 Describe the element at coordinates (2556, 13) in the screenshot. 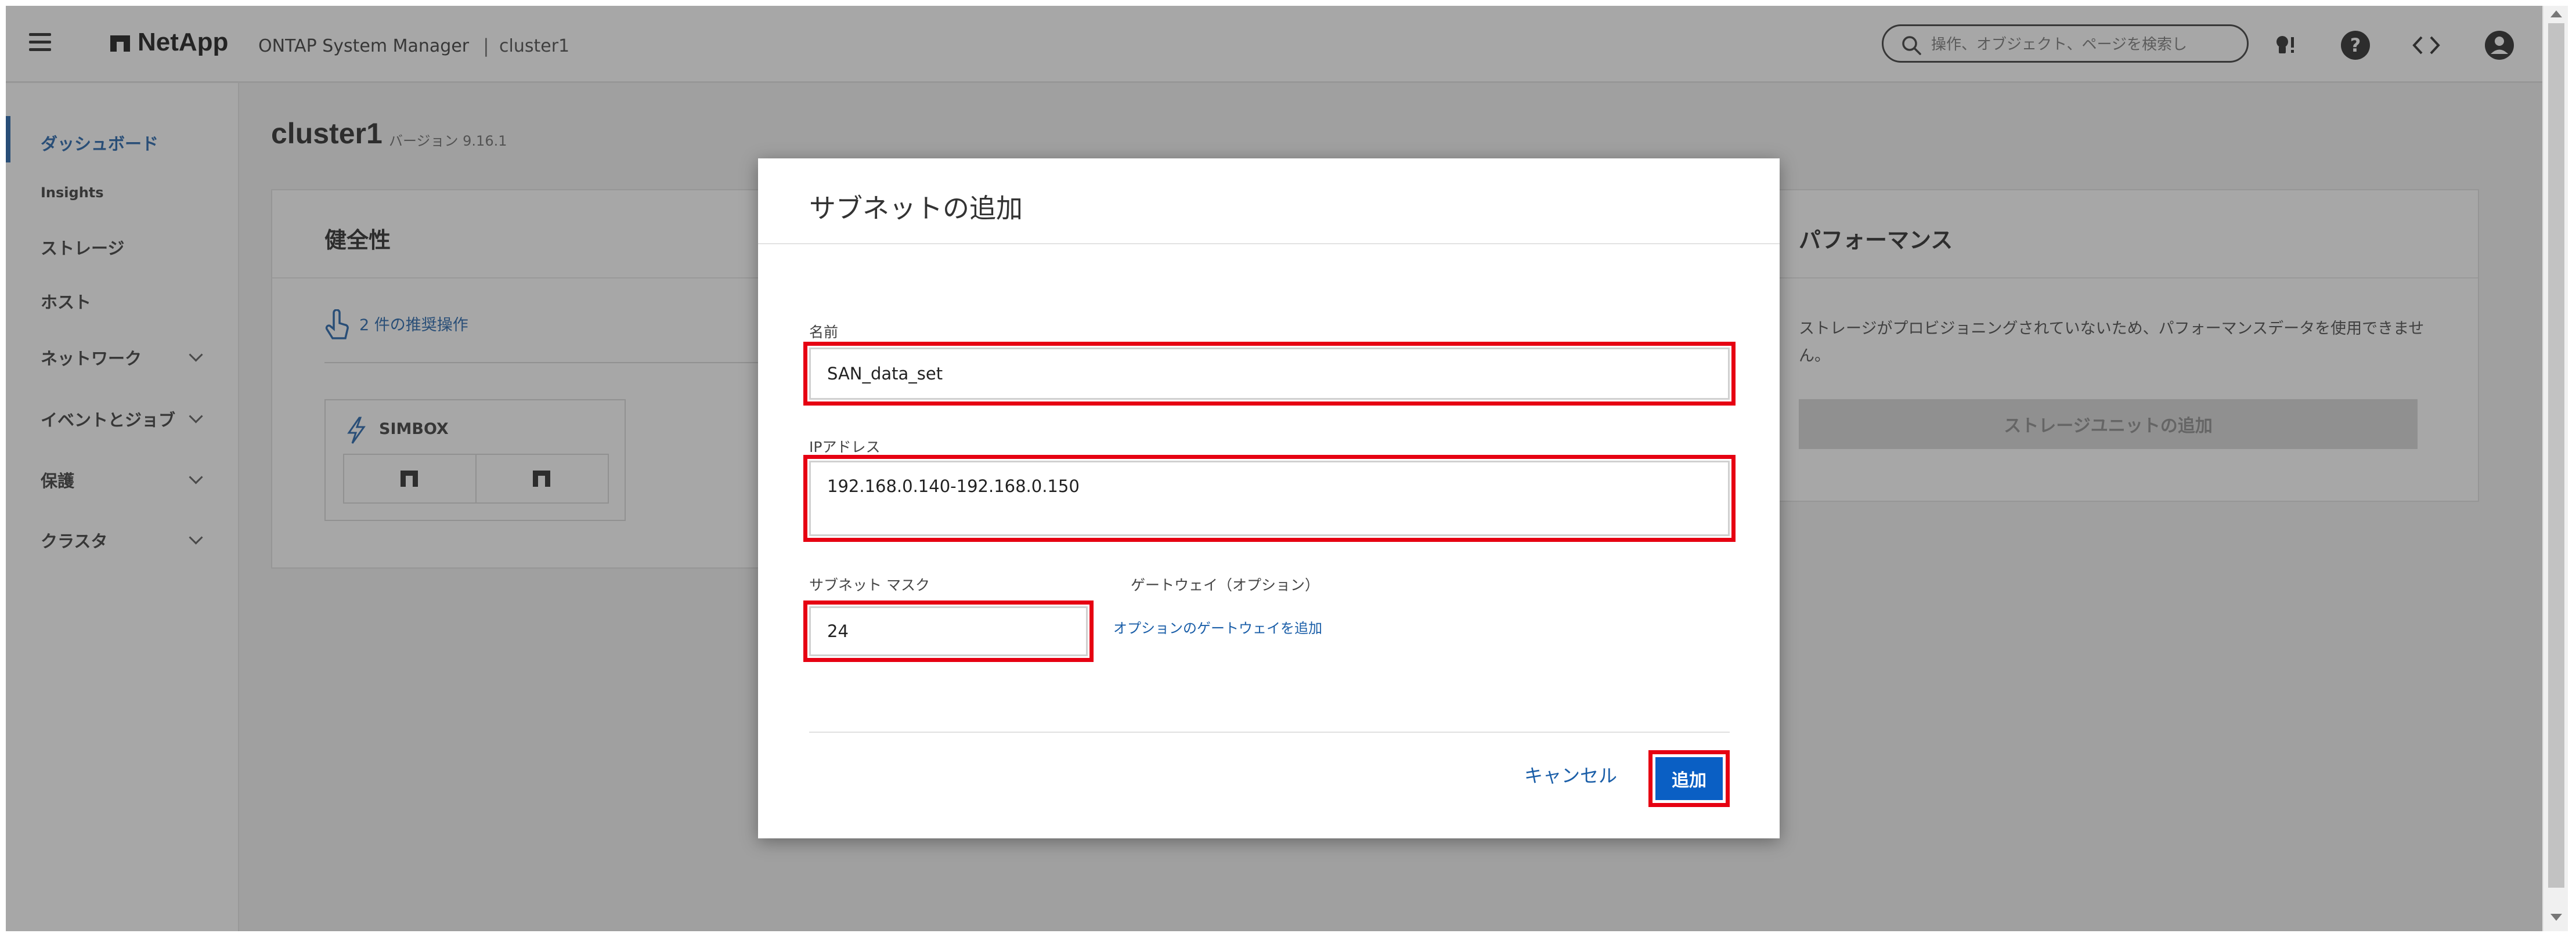

I see `scroll-up-arrow-icon` at that location.